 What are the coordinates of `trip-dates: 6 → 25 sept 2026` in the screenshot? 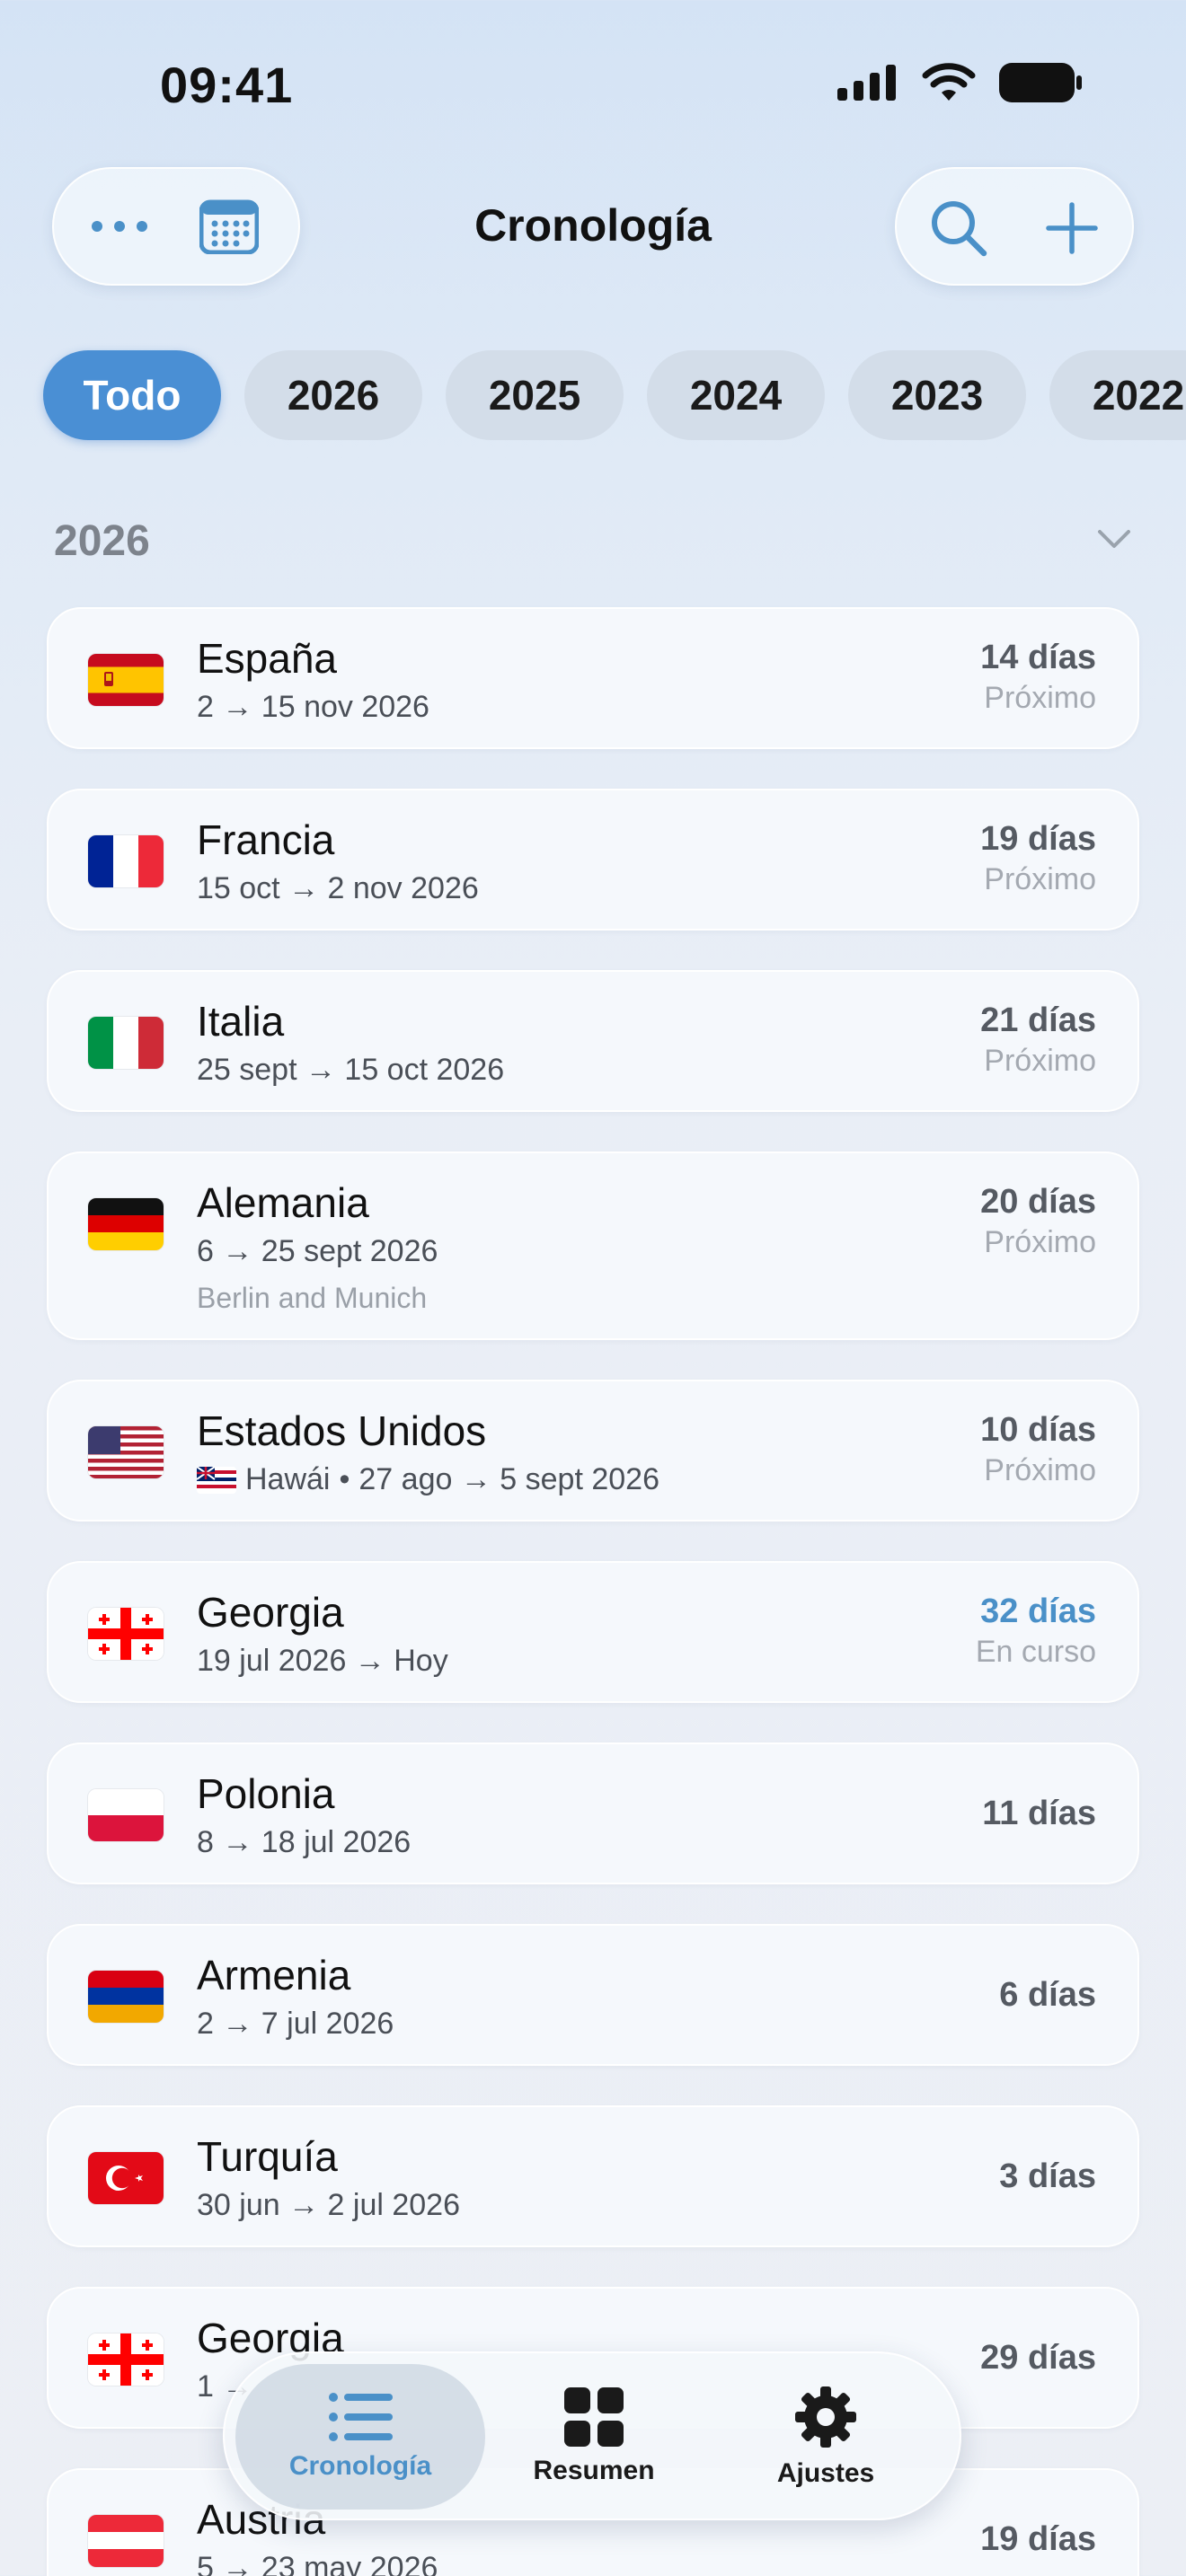 It's located at (317, 1251).